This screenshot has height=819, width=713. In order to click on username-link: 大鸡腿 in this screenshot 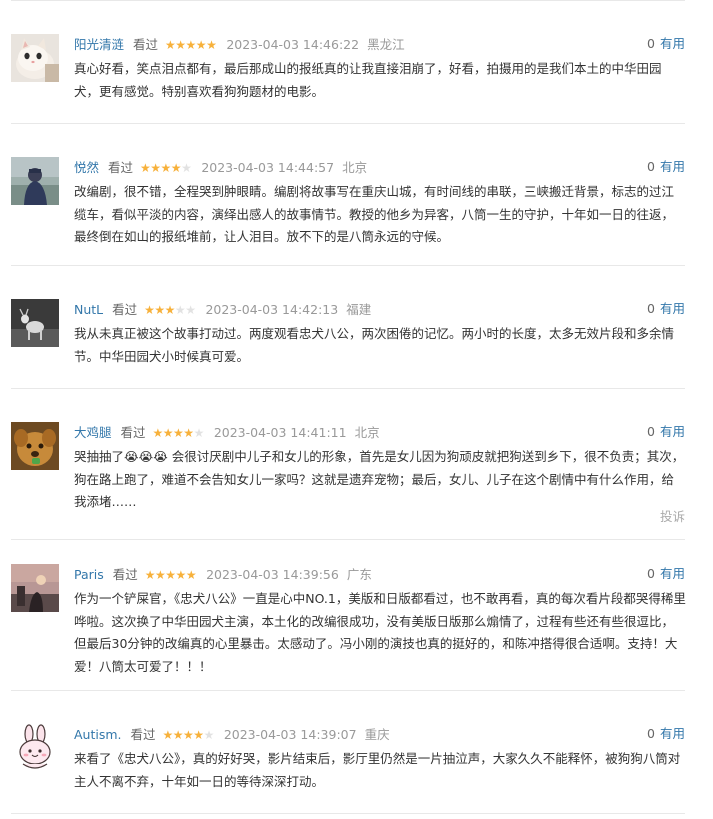, I will do `click(93, 433)`.